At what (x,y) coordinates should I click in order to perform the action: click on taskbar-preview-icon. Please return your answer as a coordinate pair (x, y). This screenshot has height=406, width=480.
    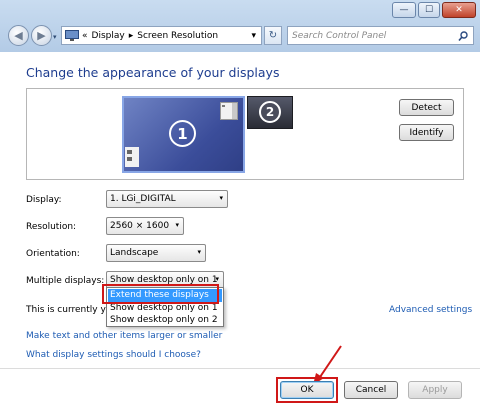
    Looking at the image, I should click on (229, 111).